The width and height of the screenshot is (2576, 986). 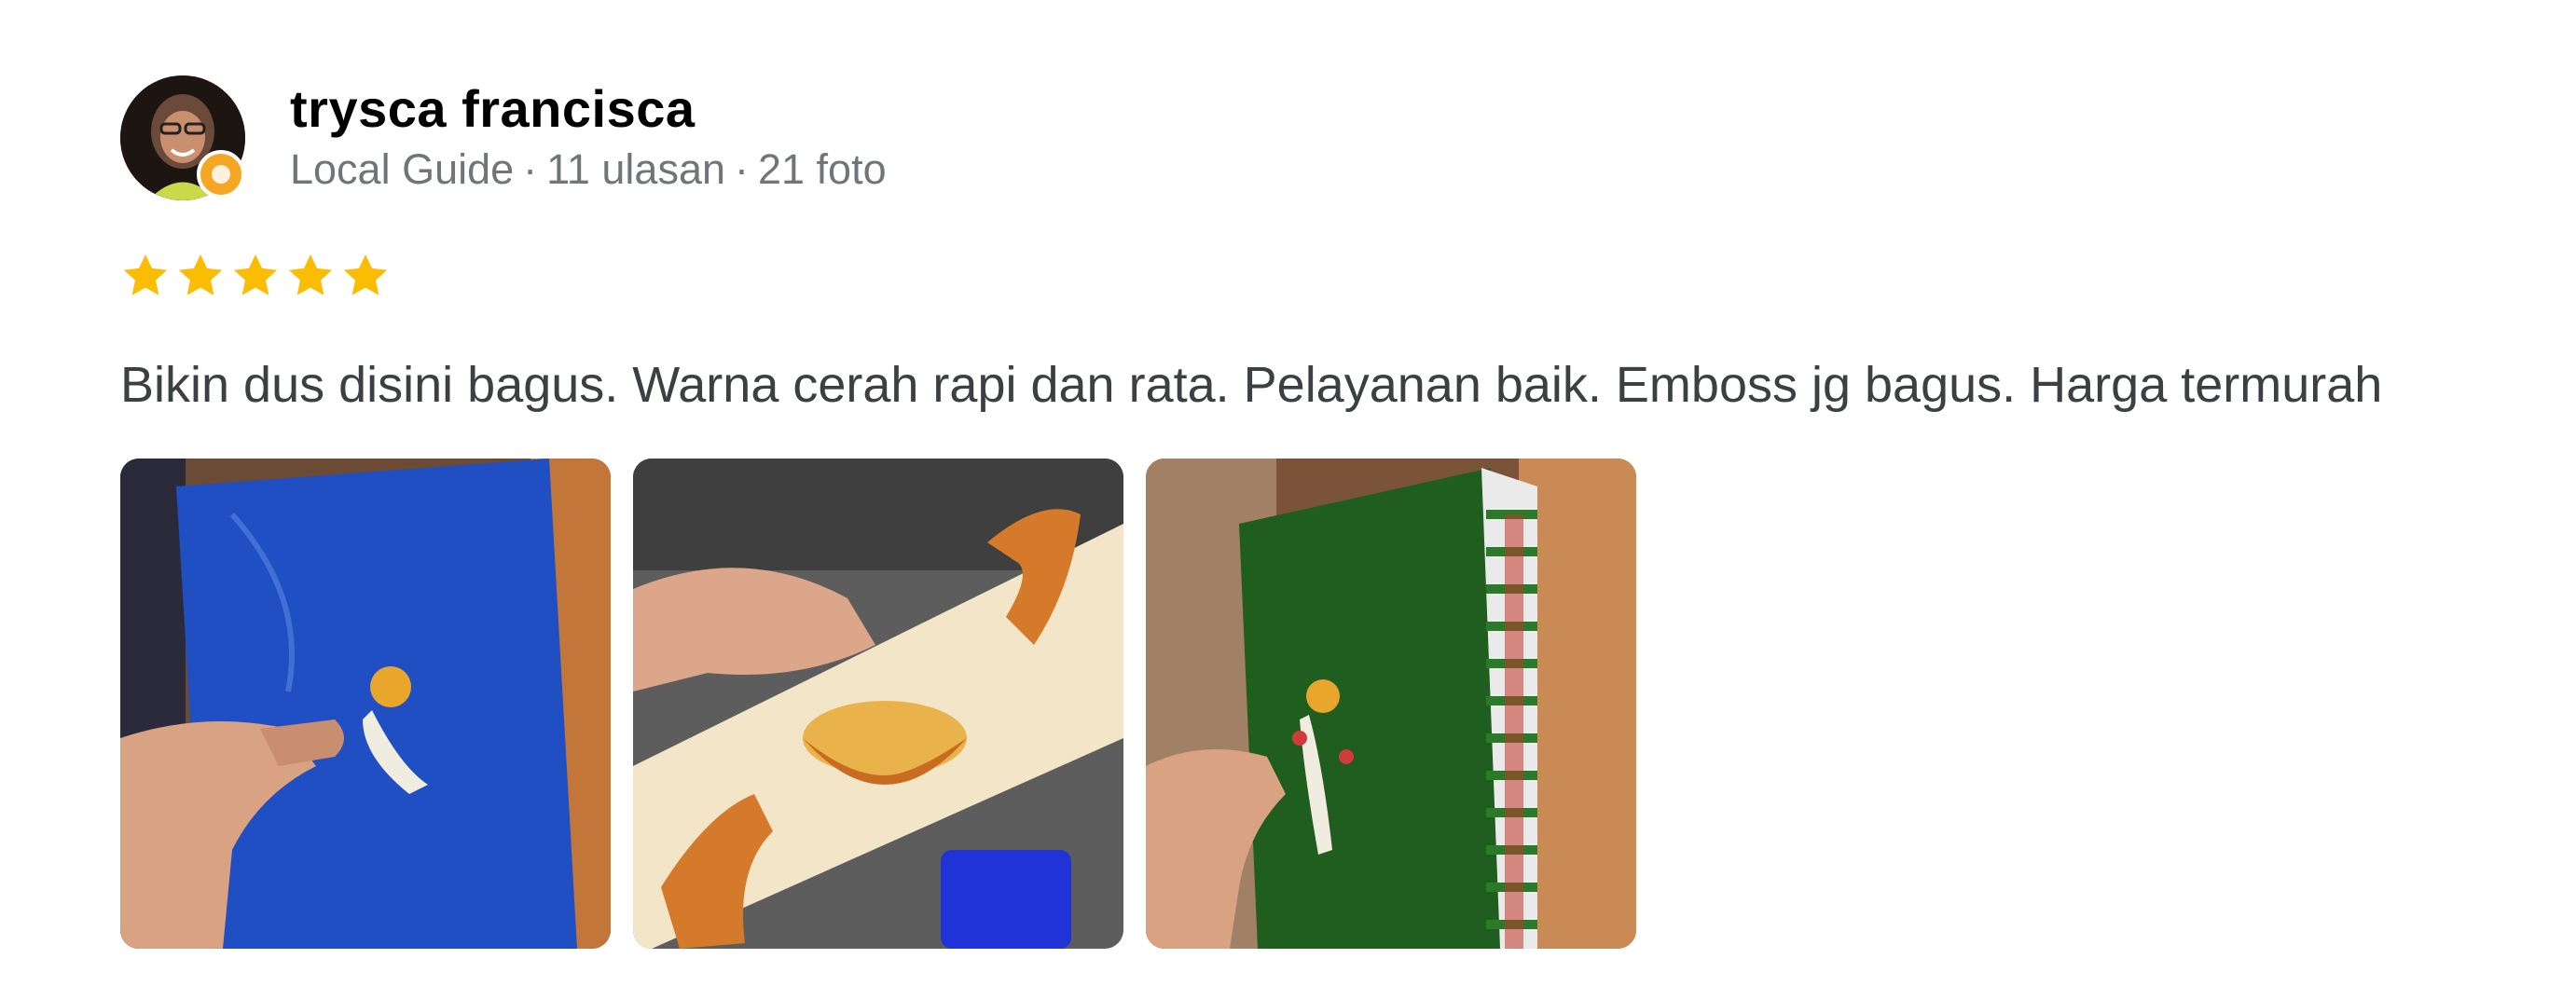 What do you see at coordinates (588, 109) in the screenshot?
I see `author-name: trysca francisca` at bounding box center [588, 109].